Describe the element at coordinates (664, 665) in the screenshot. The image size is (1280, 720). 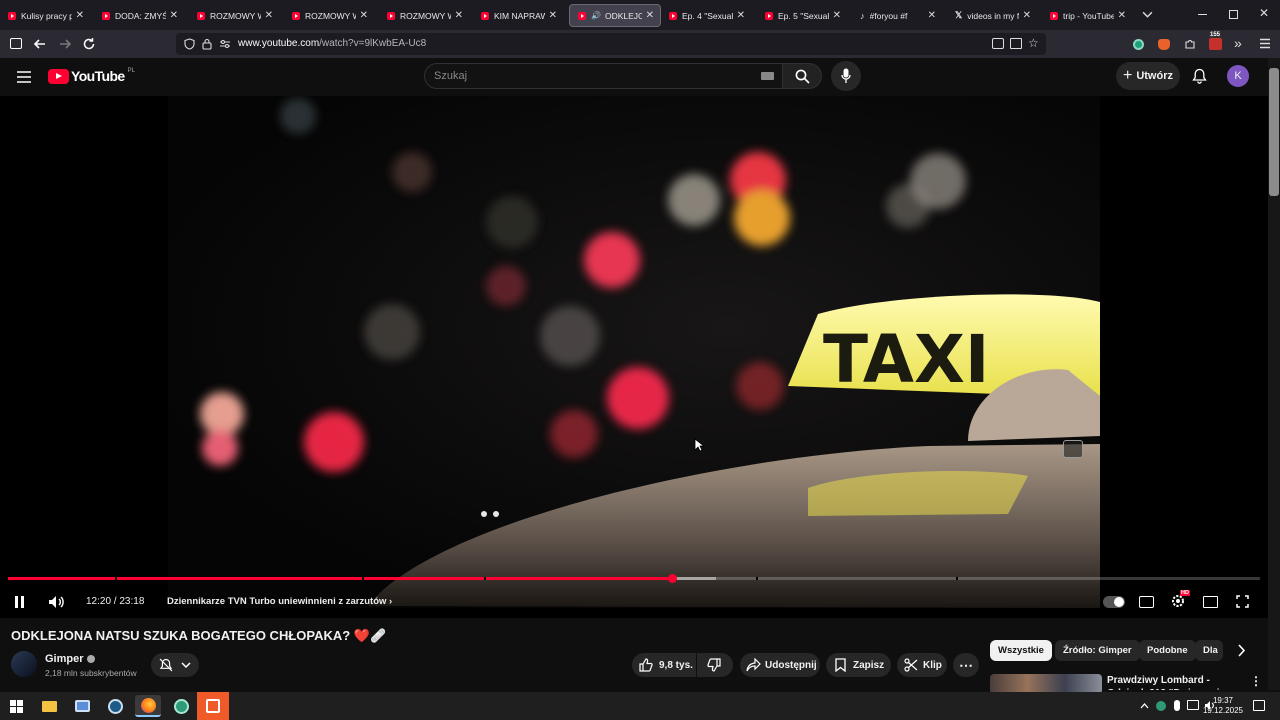
I see `like-button: 9,8 tys.` at that location.